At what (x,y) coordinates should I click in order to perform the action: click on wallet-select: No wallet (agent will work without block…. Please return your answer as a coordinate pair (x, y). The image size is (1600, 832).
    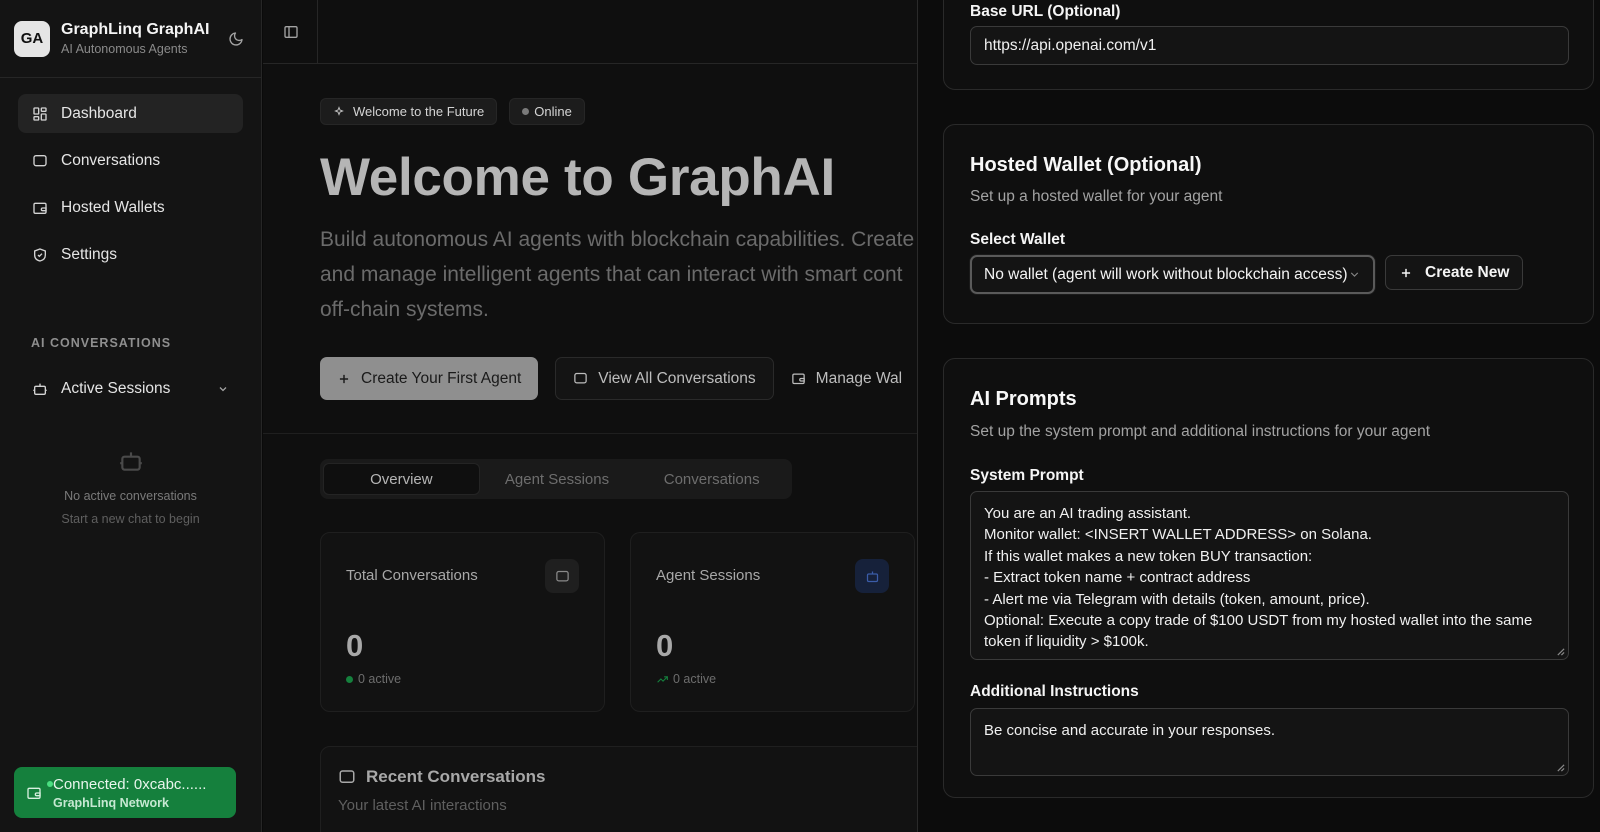
    Looking at the image, I should click on (1172, 274).